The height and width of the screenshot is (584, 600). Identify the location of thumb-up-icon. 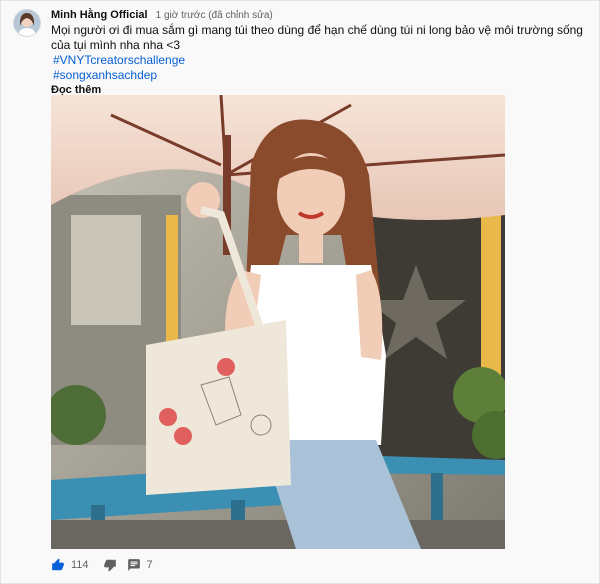
(58, 565).